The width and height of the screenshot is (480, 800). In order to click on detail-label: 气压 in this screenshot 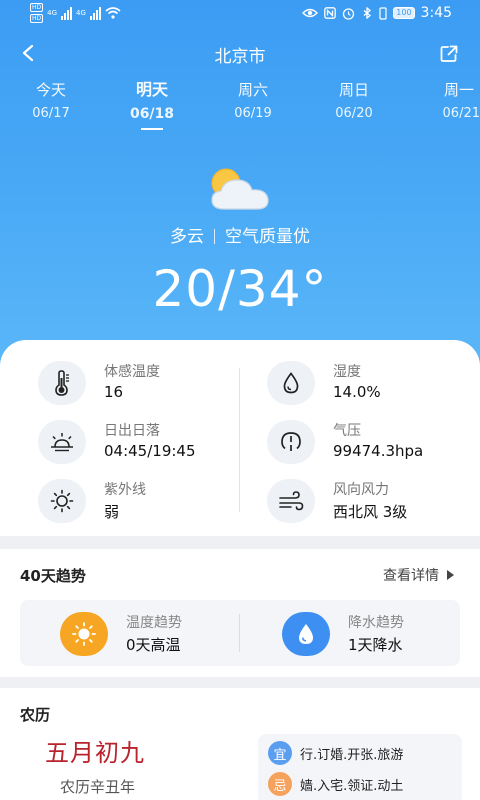, I will do `click(347, 431)`.